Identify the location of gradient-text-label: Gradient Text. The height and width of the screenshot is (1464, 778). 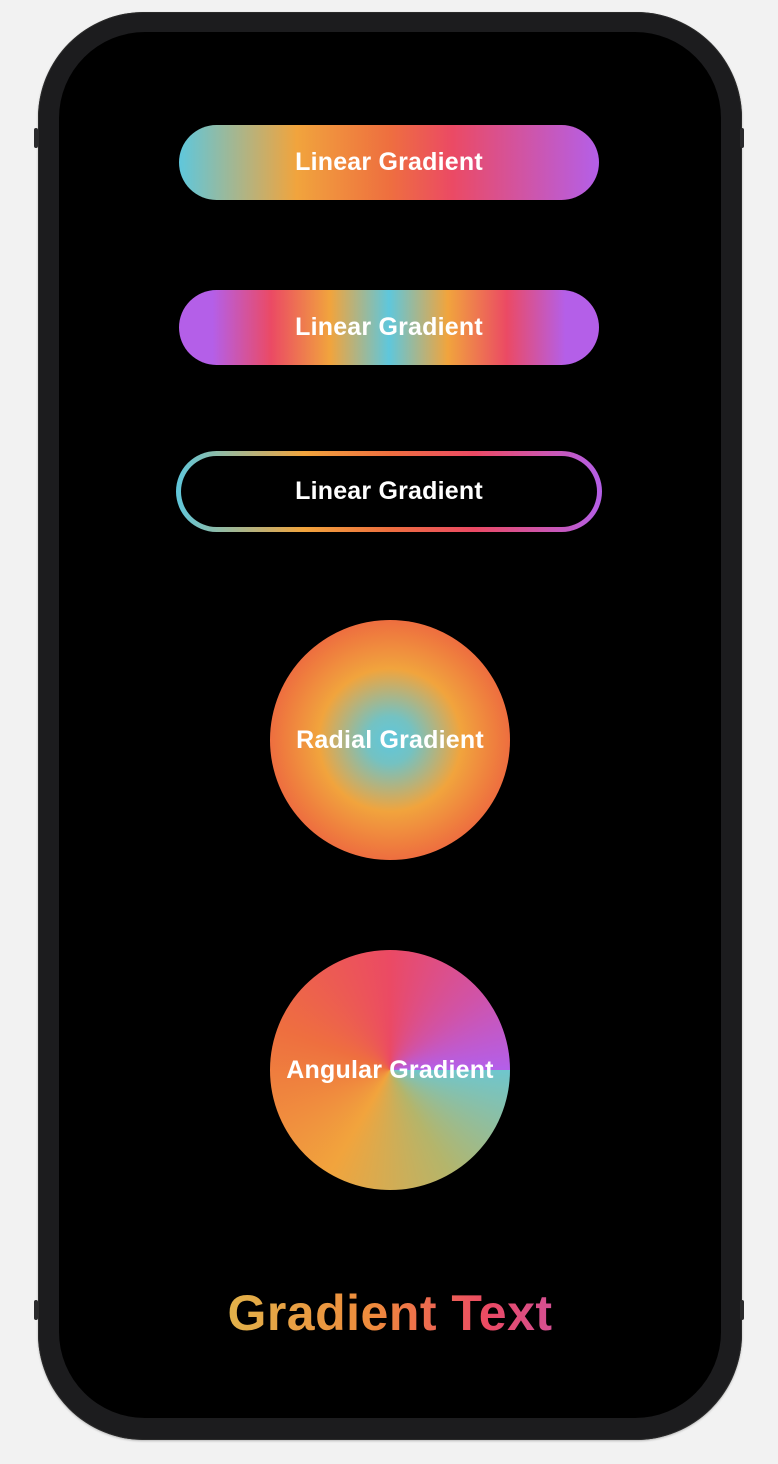
(390, 1313).